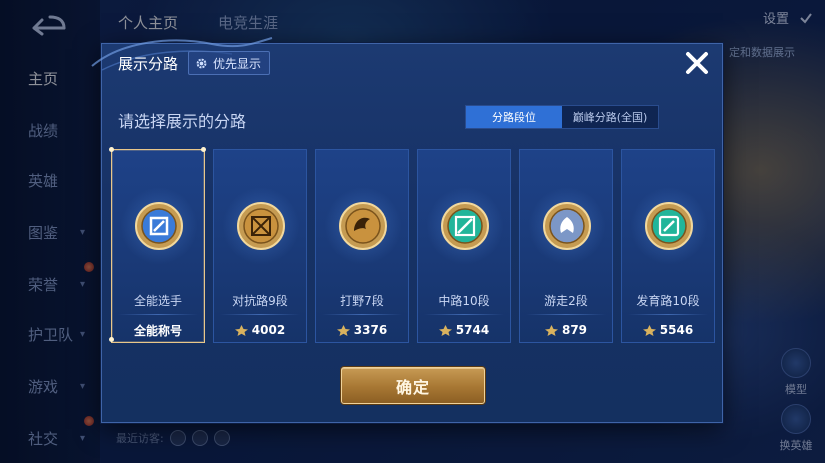  I want to click on mid-lane-badge-icon, so click(465, 226).